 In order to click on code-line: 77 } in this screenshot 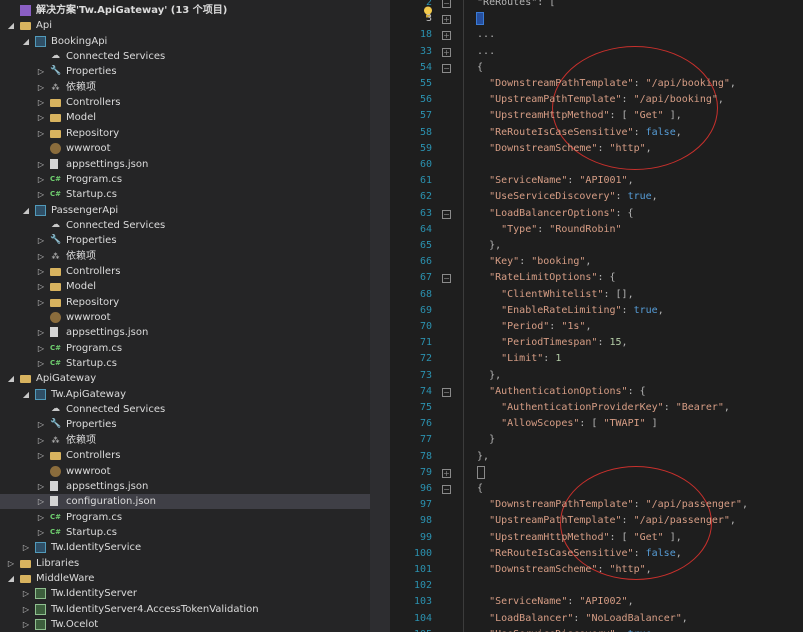, I will do `click(596, 440)`.